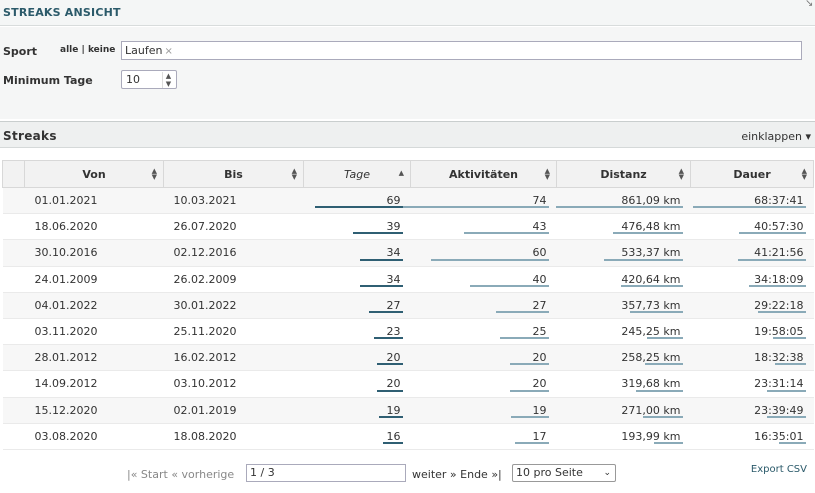  Describe the element at coordinates (205, 279) in the screenshot. I see `cell-text: 26.02.2009` at that location.